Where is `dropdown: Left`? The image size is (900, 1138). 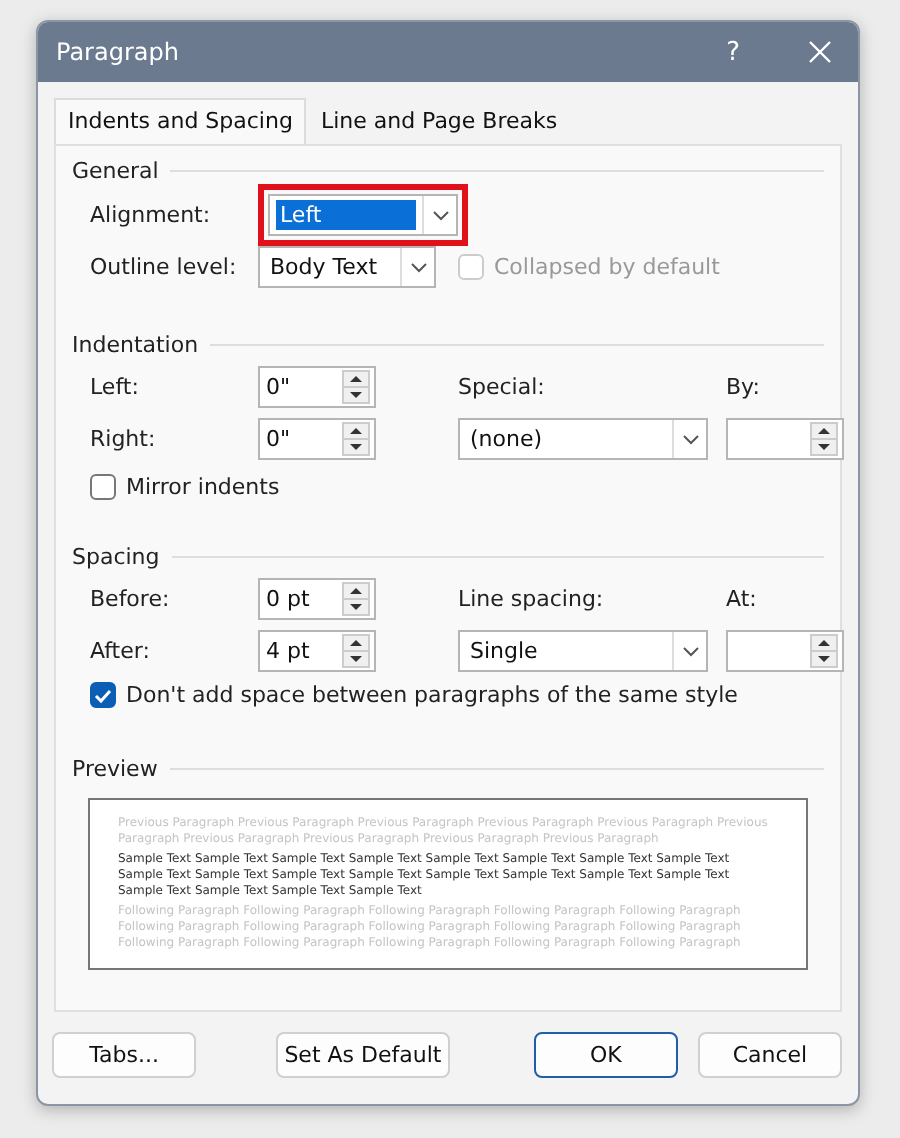
dropdown: Left is located at coordinates (363, 215).